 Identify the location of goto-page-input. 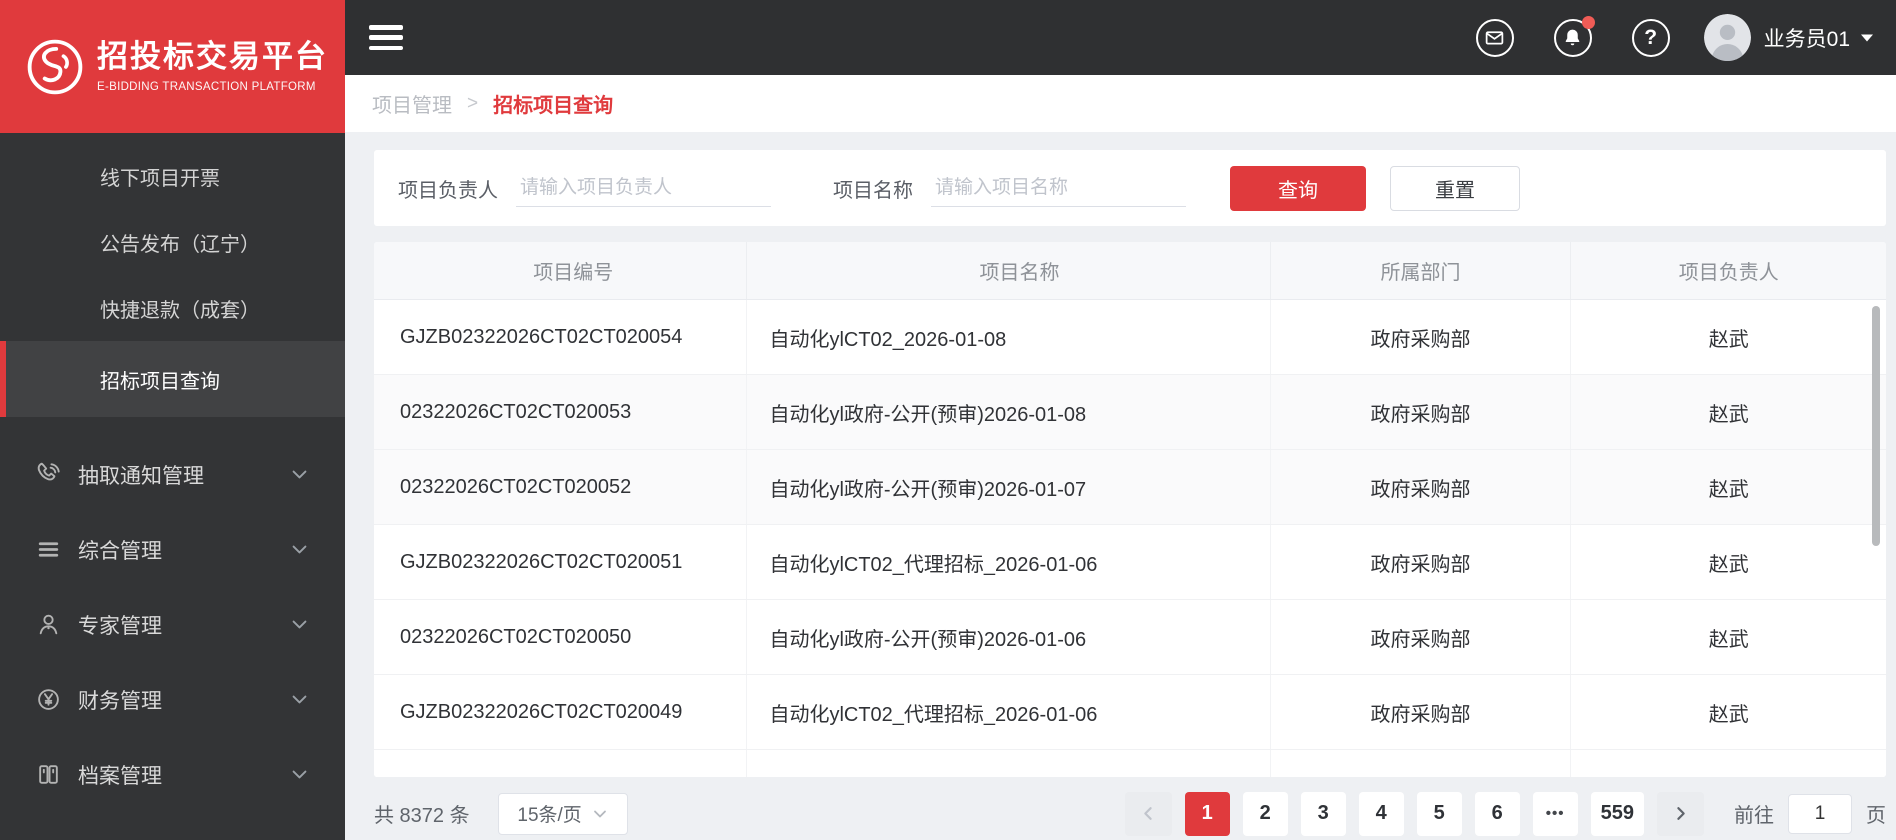
(1820, 813).